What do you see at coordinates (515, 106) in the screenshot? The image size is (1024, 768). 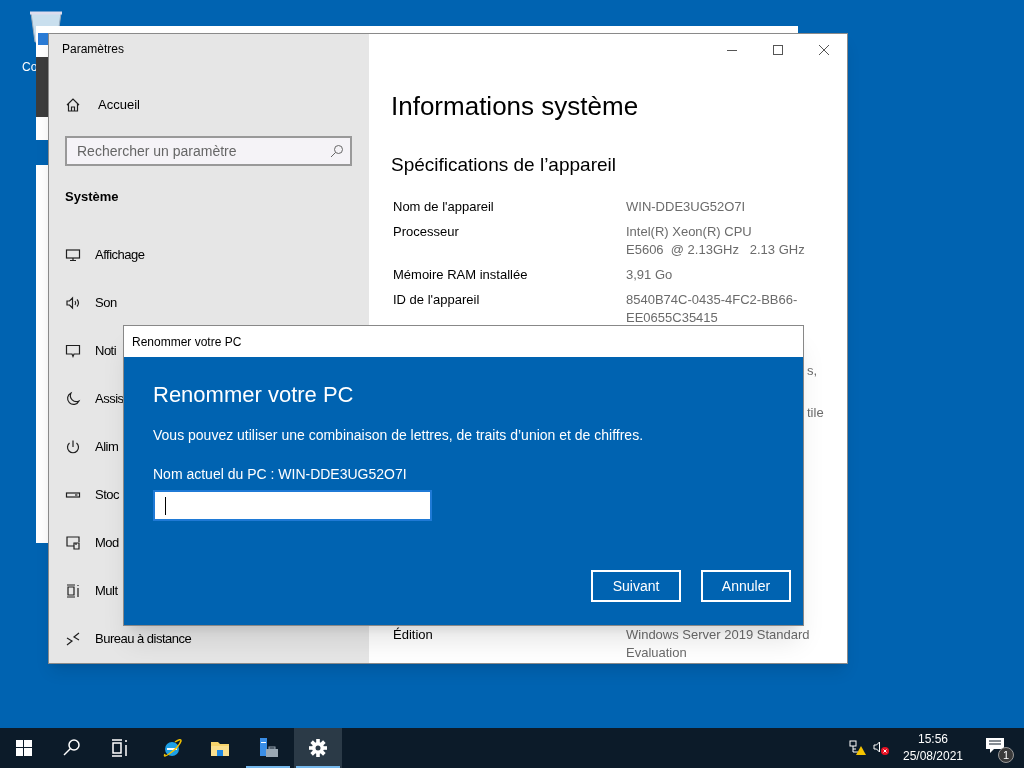 I see `page-title: Informations système` at bounding box center [515, 106].